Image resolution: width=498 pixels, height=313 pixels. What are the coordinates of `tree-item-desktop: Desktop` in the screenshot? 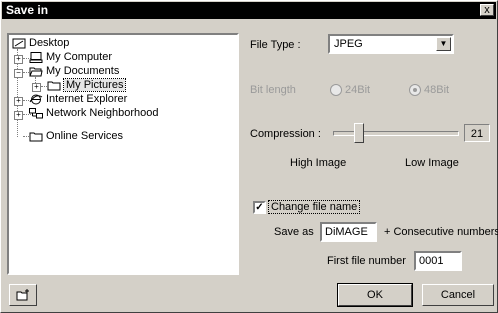 It's located at (40, 43).